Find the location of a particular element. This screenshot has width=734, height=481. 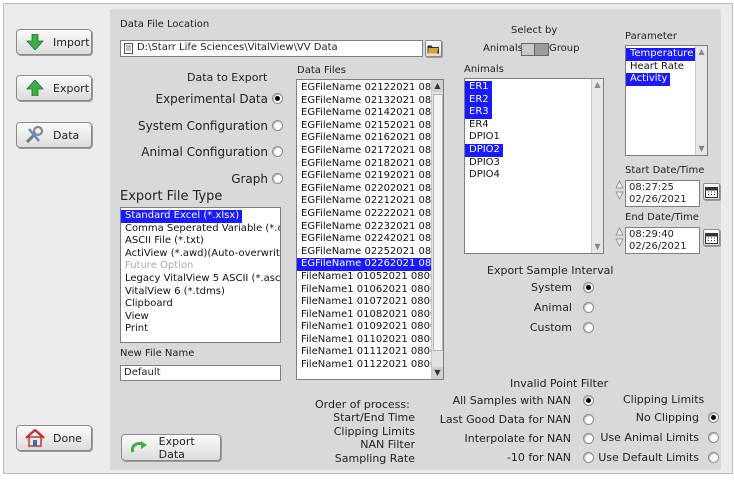

clipping-limits-option-label: No Clipping is located at coordinates (667, 417).